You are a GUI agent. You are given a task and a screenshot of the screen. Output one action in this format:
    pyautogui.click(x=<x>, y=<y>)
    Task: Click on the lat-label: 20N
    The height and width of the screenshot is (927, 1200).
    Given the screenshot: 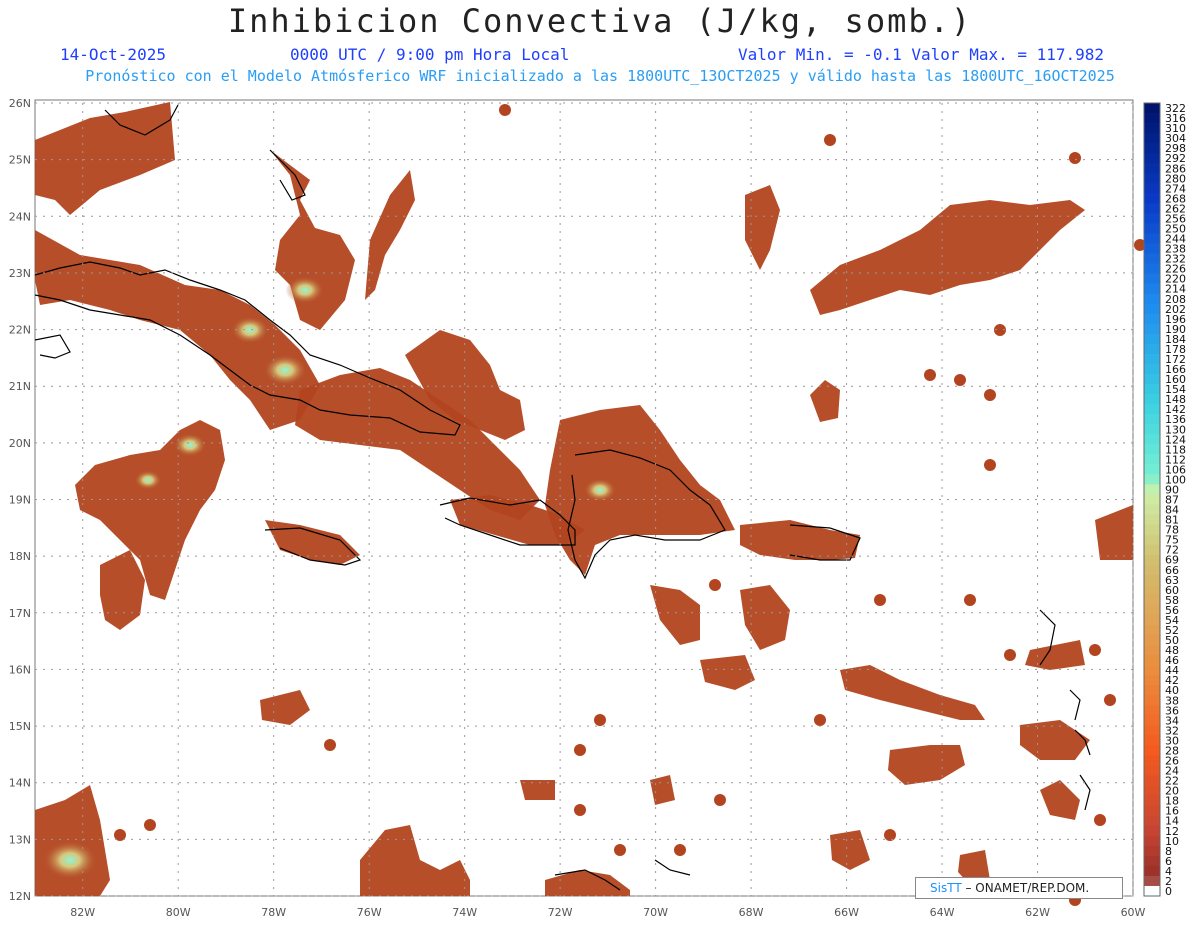 What is the action you would take?
    pyautogui.click(x=20, y=443)
    